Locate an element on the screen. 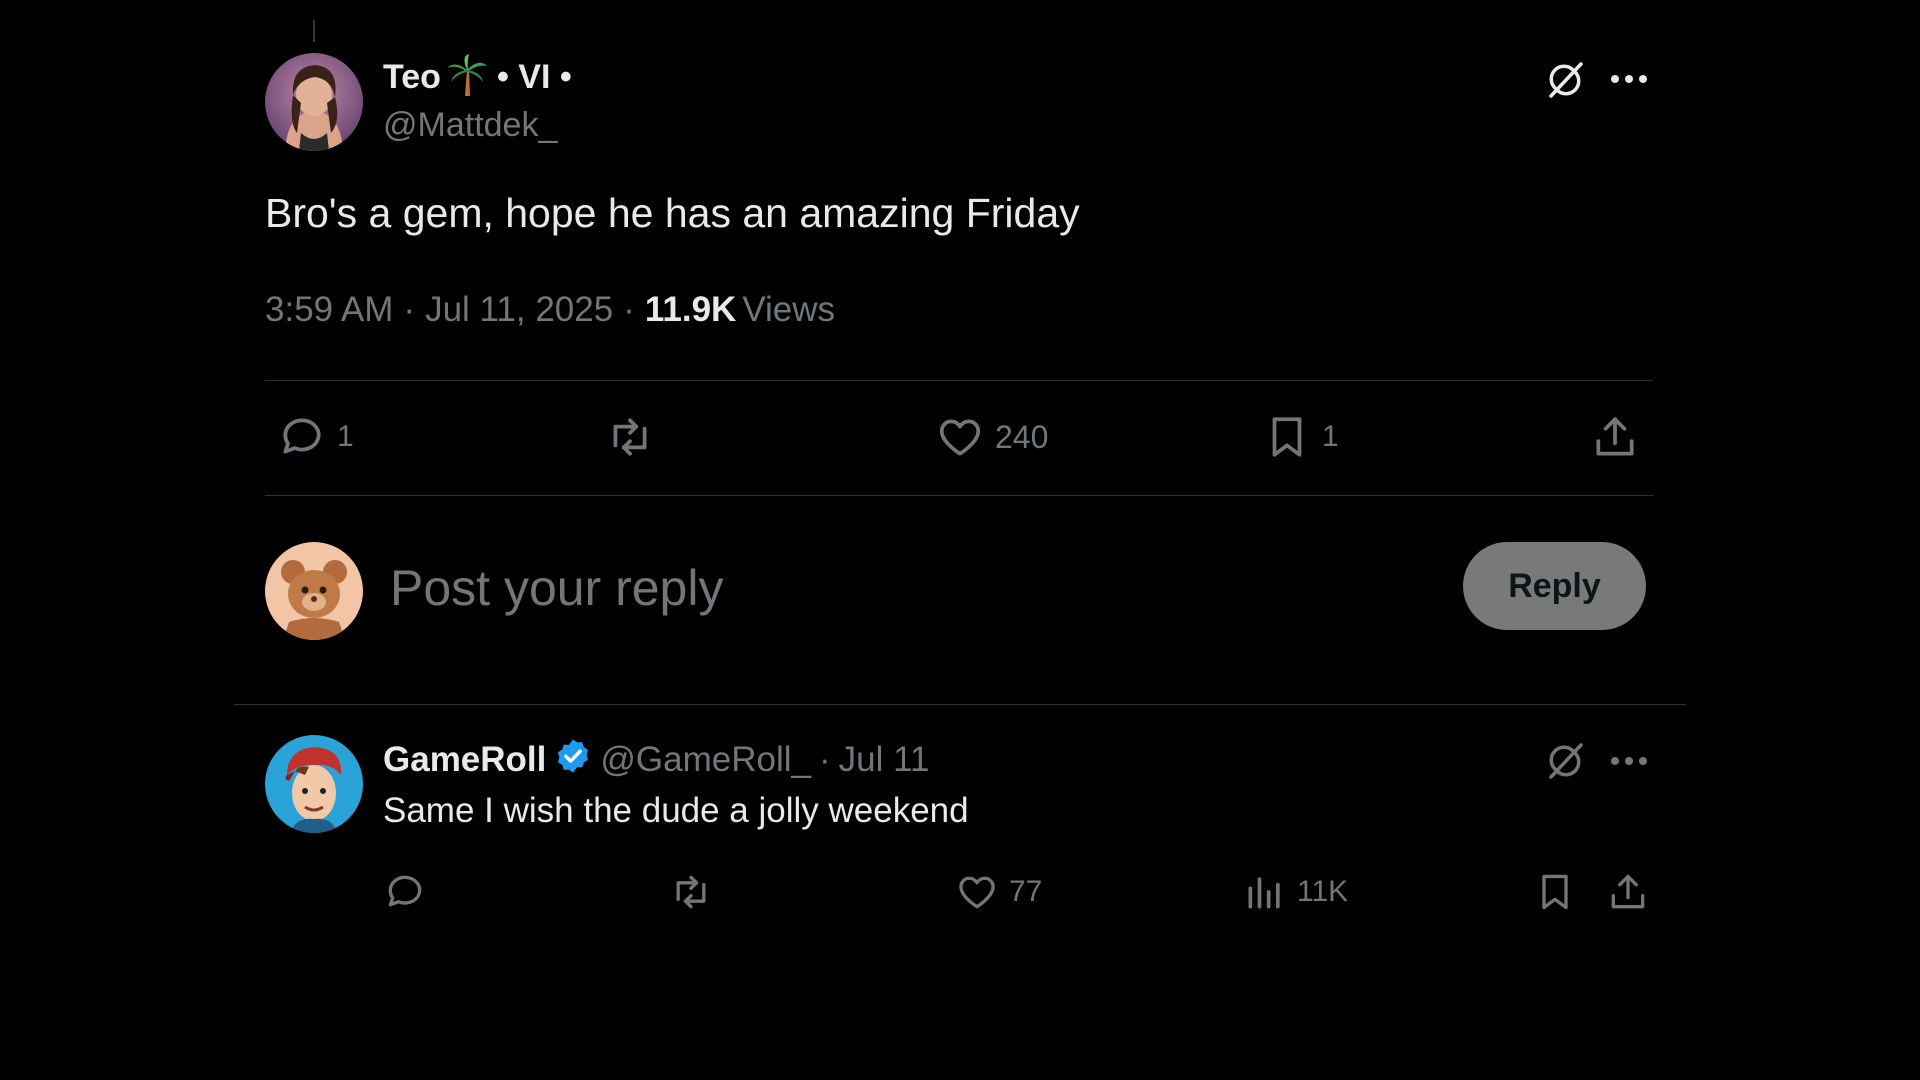  reply-action: 1 is located at coordinates (315, 437).